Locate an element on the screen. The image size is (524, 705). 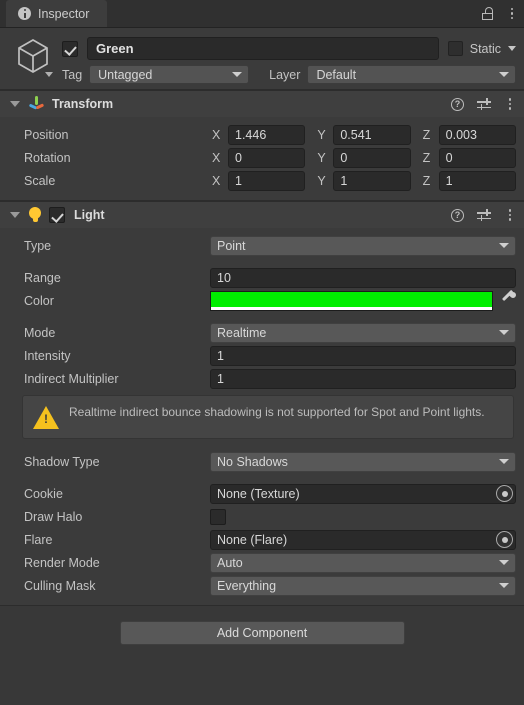
rotation-x-input: 0 is located at coordinates (267, 157).